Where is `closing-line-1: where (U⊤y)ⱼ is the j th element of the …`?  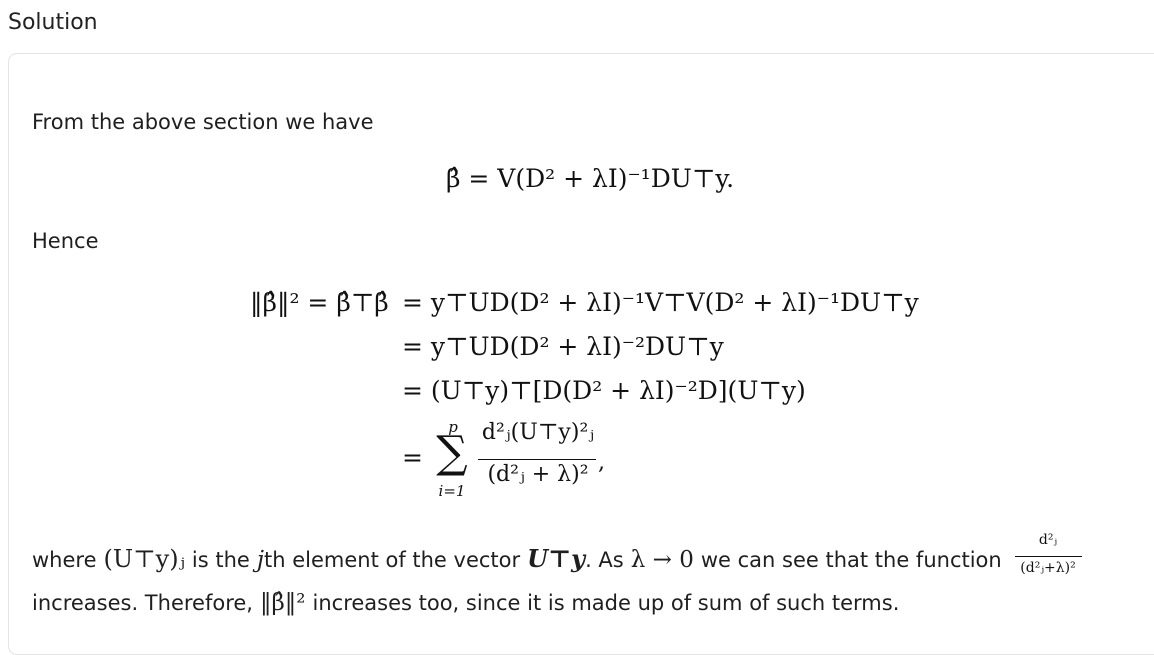 closing-line-1: where (U⊤y)ⱼ is the j th element of the … is located at coordinates (517, 558).